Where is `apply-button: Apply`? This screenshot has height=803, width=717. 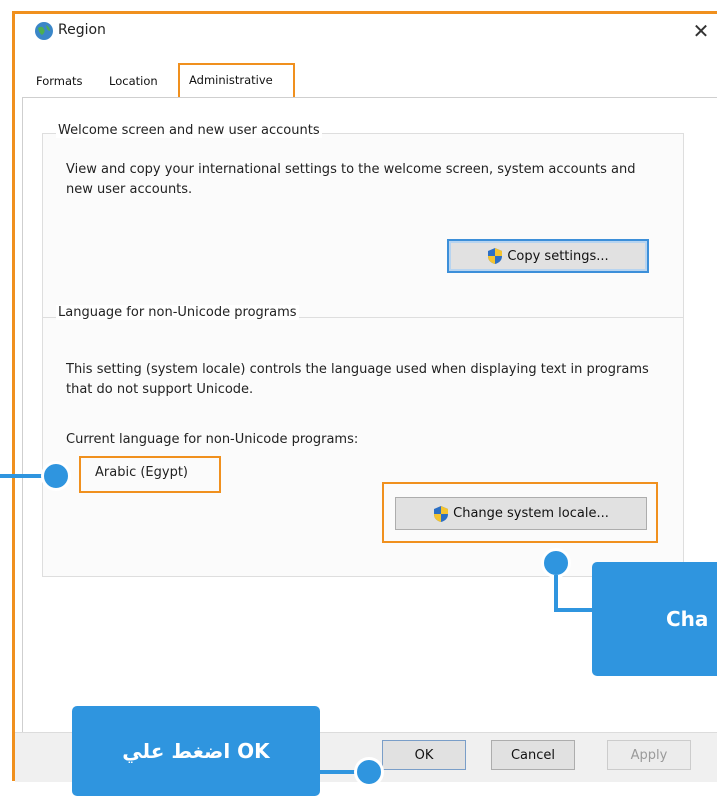
apply-button: Apply is located at coordinates (649, 755).